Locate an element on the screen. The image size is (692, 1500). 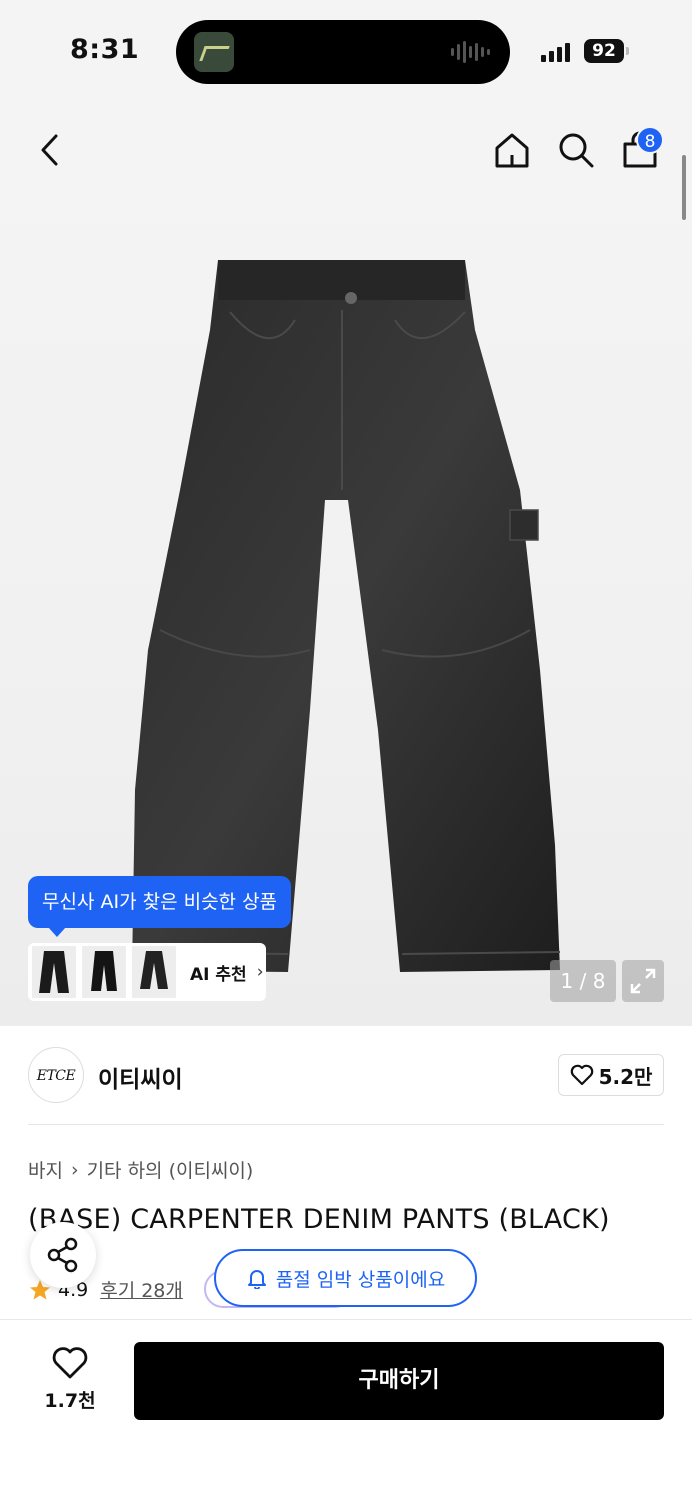
status-bar: 8:31 92 is located at coordinates (346, 50).